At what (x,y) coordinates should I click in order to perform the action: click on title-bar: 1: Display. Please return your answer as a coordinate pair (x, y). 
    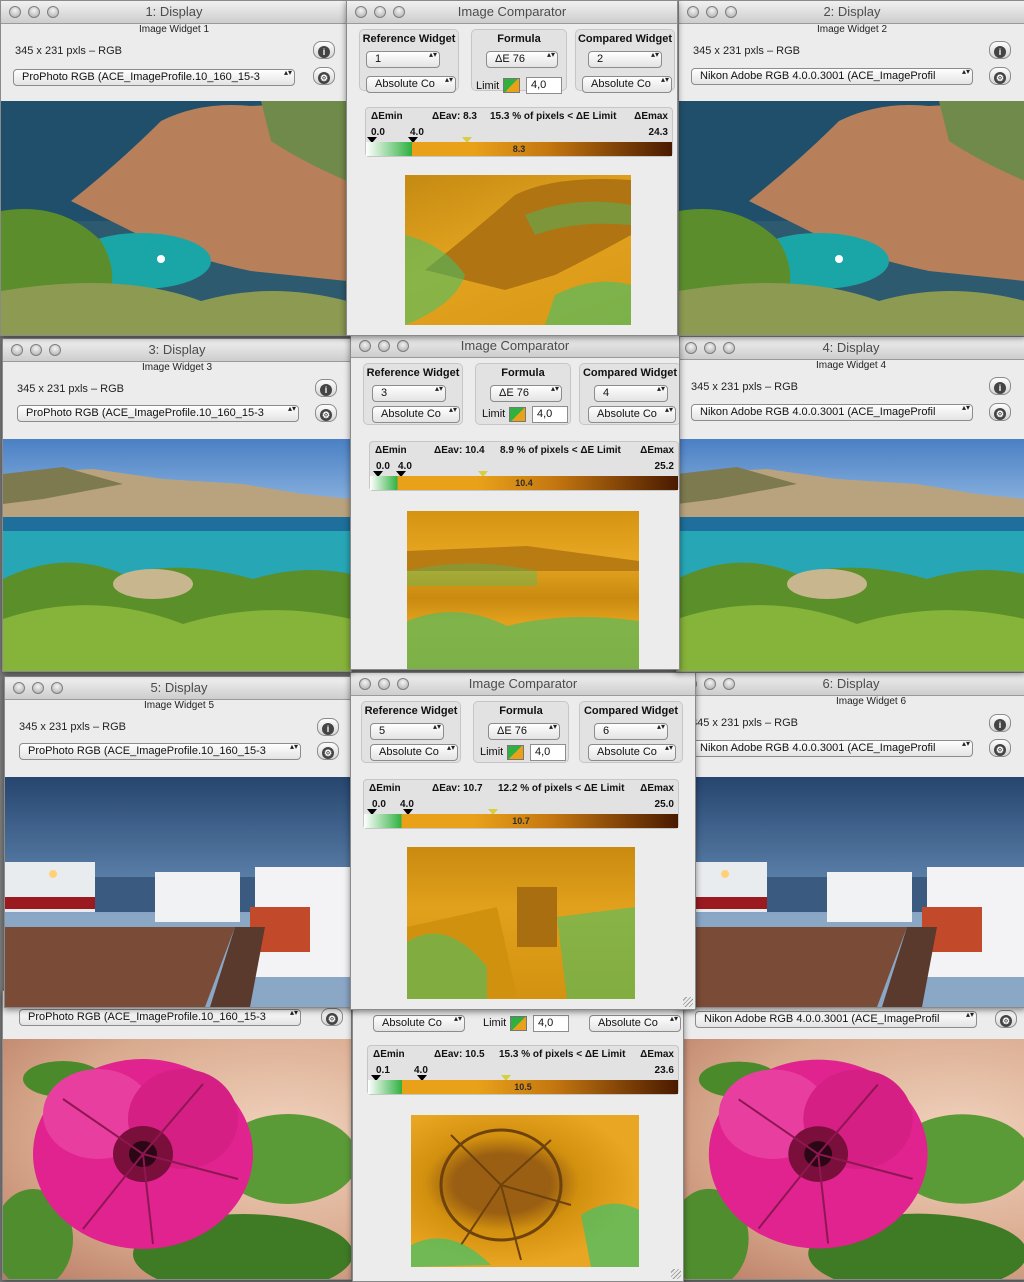
    Looking at the image, I should click on (174, 12).